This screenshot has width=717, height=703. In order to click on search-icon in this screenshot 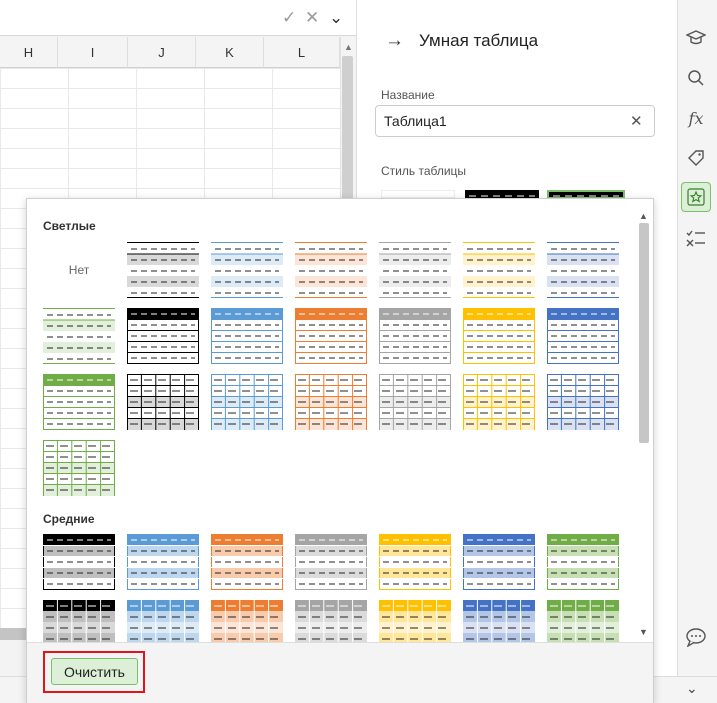, I will do `click(696, 78)`.